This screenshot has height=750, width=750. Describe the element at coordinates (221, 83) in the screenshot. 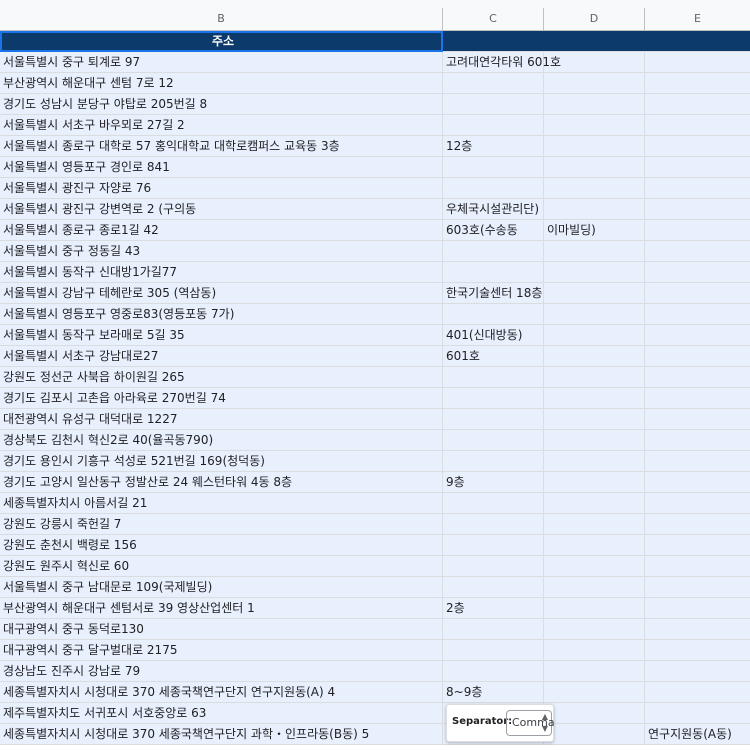

I see `cell-b: 부산광역시 해운대구 센텀 7로 12` at that location.